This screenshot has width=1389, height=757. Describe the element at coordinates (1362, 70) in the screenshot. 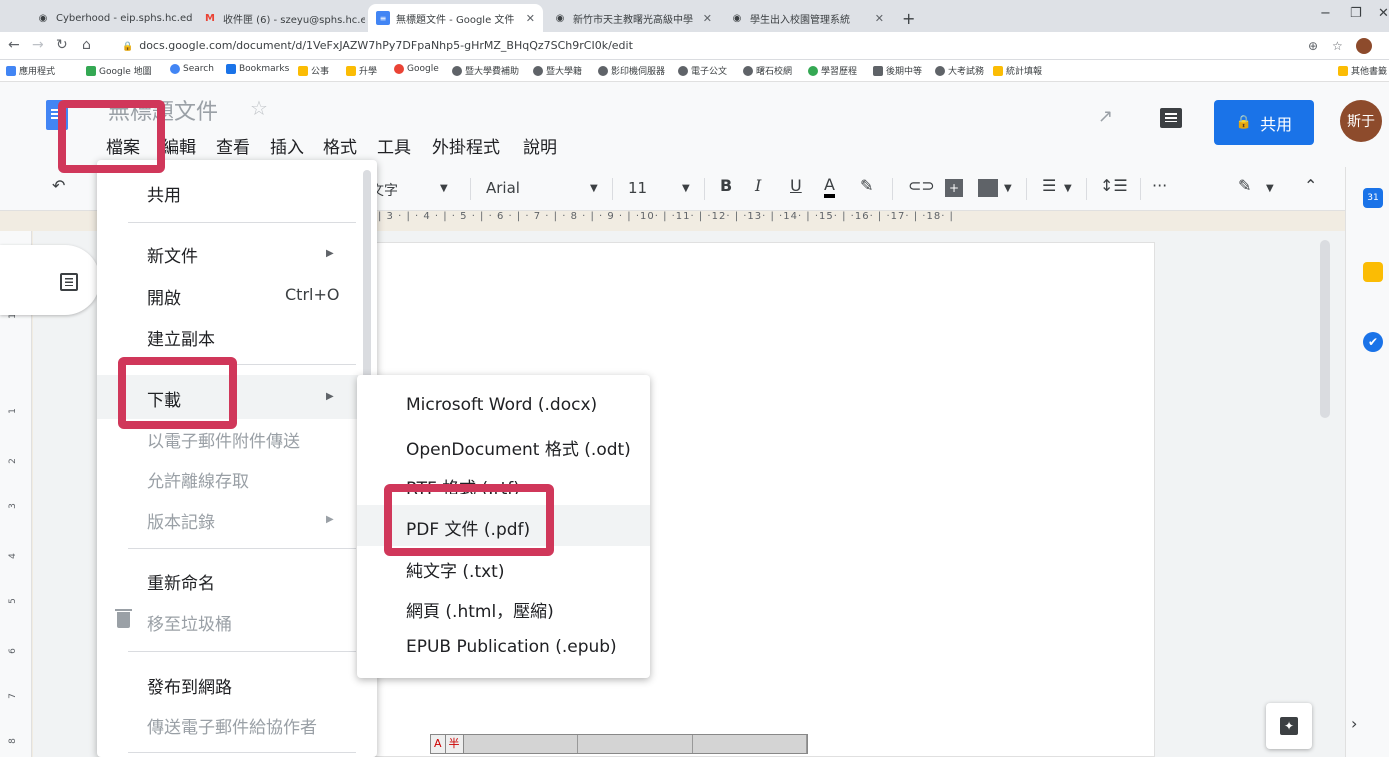

I see `bookmark-other: 其他書籤` at that location.